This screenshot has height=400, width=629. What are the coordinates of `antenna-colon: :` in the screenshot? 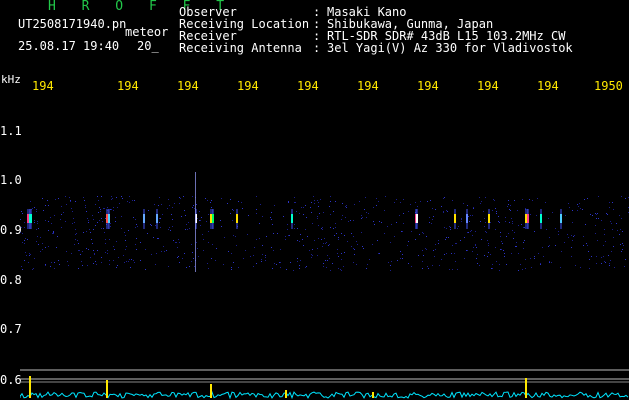 It's located at (317, 48).